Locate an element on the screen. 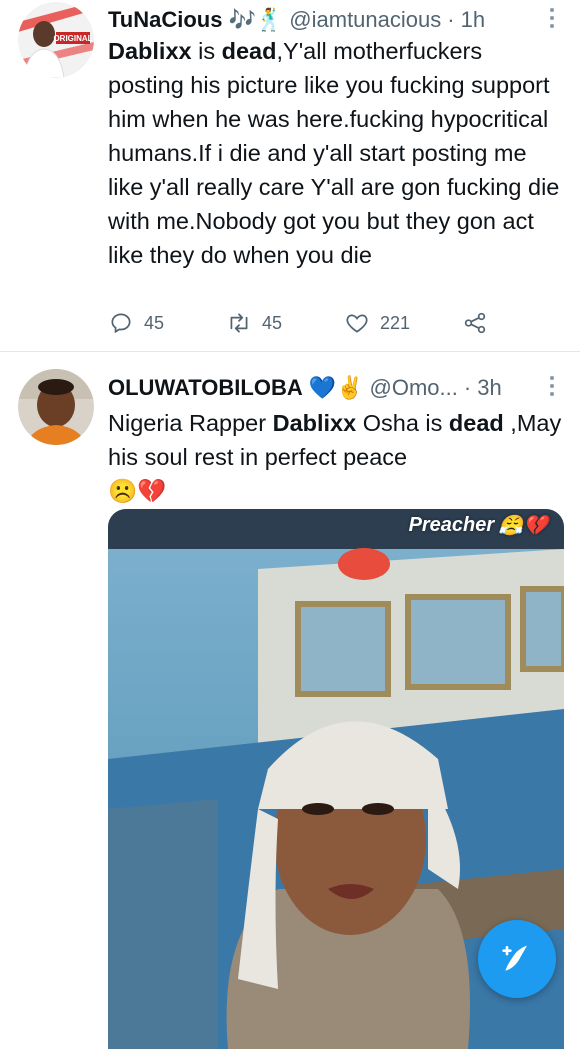 The height and width of the screenshot is (1049, 580). tweet-time: 1h is located at coordinates (473, 20).